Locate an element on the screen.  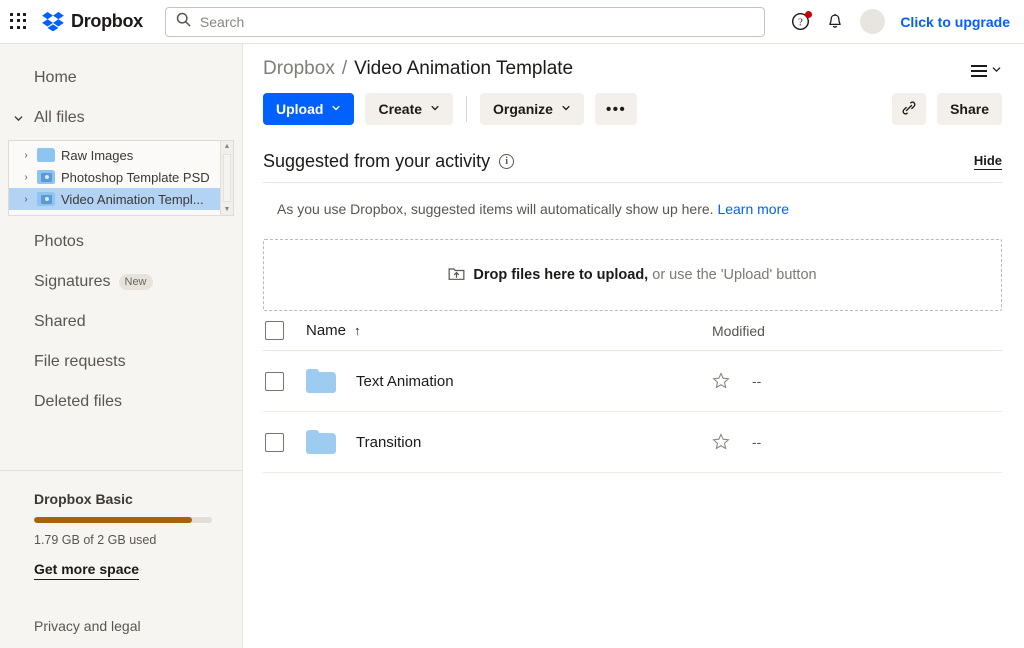
get-more-space-link: Get more space is located at coordinates (87, 570).